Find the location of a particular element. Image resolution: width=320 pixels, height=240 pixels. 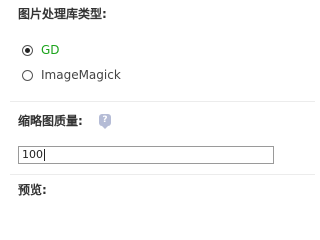

radio-option-imagemagick: ImageMagick is located at coordinates (71, 75).